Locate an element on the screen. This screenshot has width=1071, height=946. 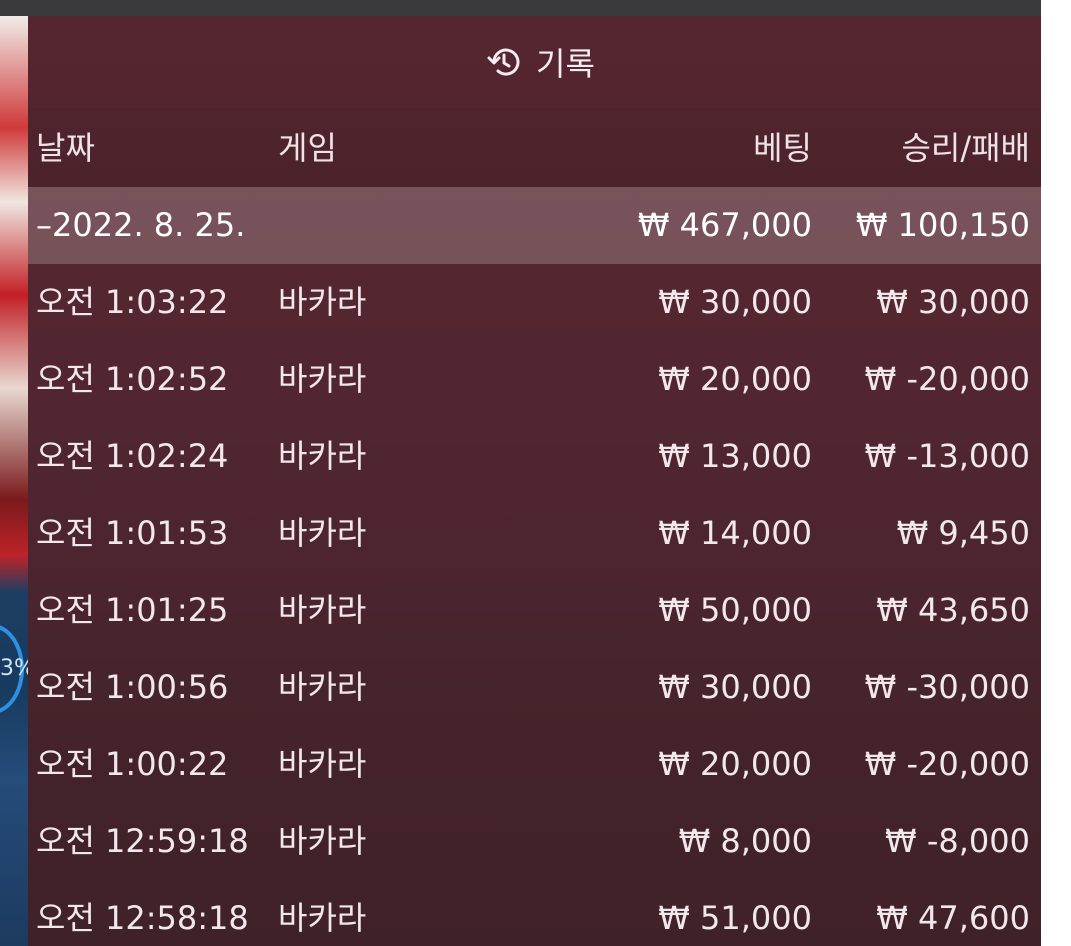
table-row: 오전 12:59:18 바카라 ₩ 8,000 ₩ -8,000 is located at coordinates (534, 841).